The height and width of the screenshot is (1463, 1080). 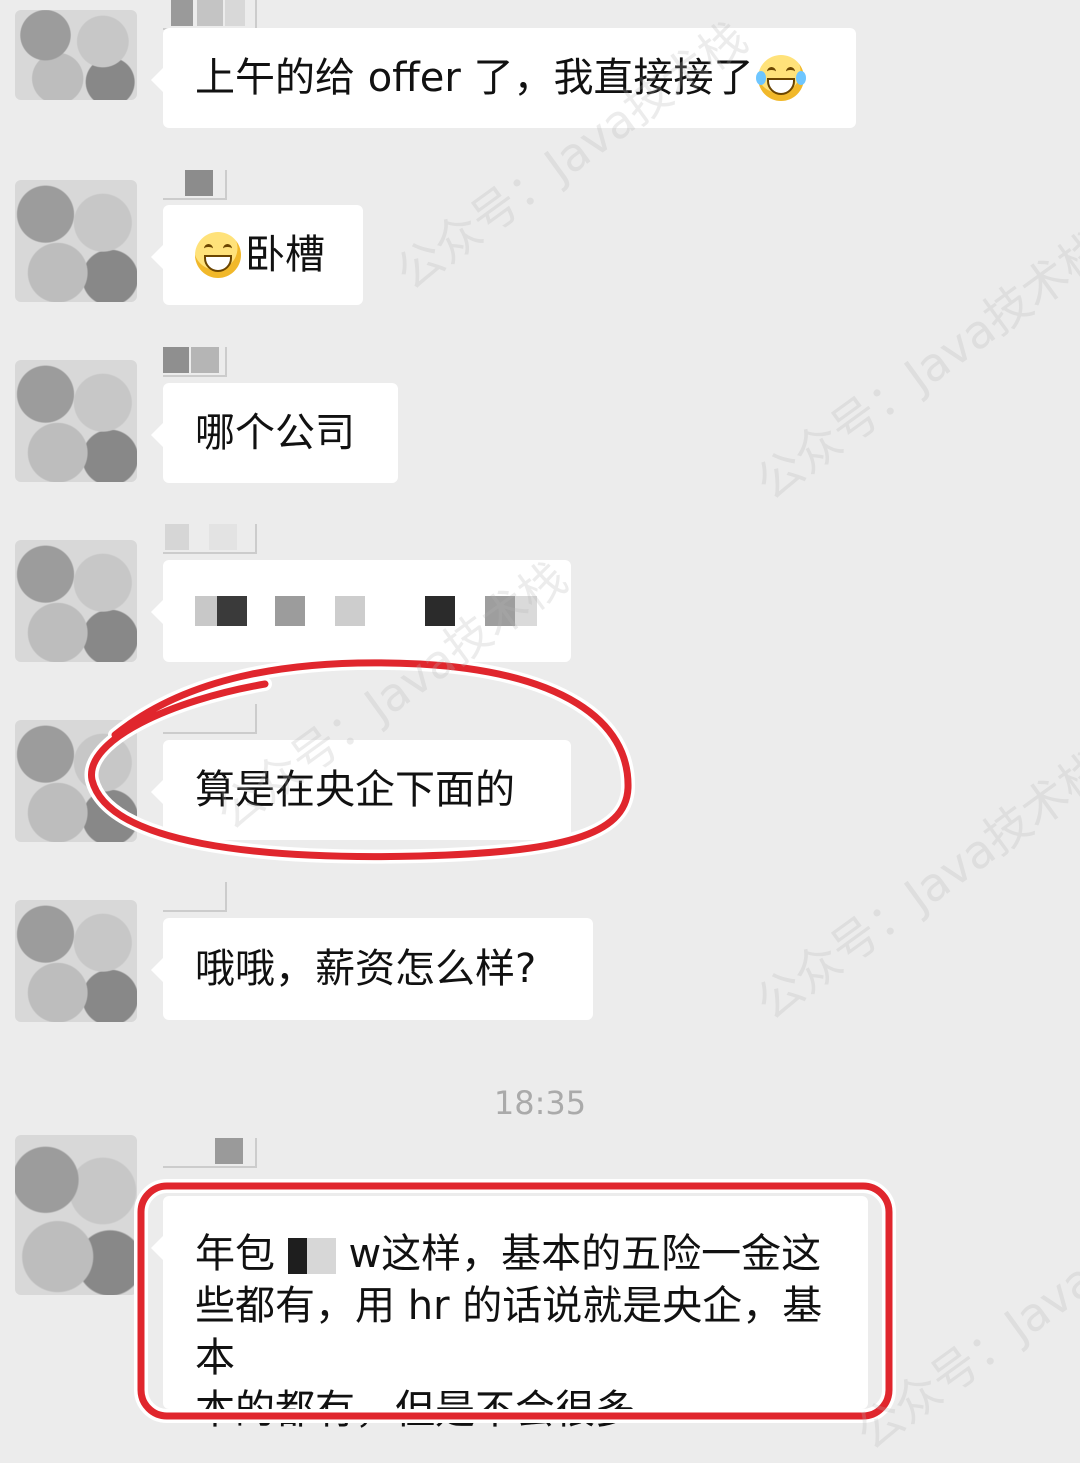 I want to click on grinning-emoji, so click(x=218, y=255).